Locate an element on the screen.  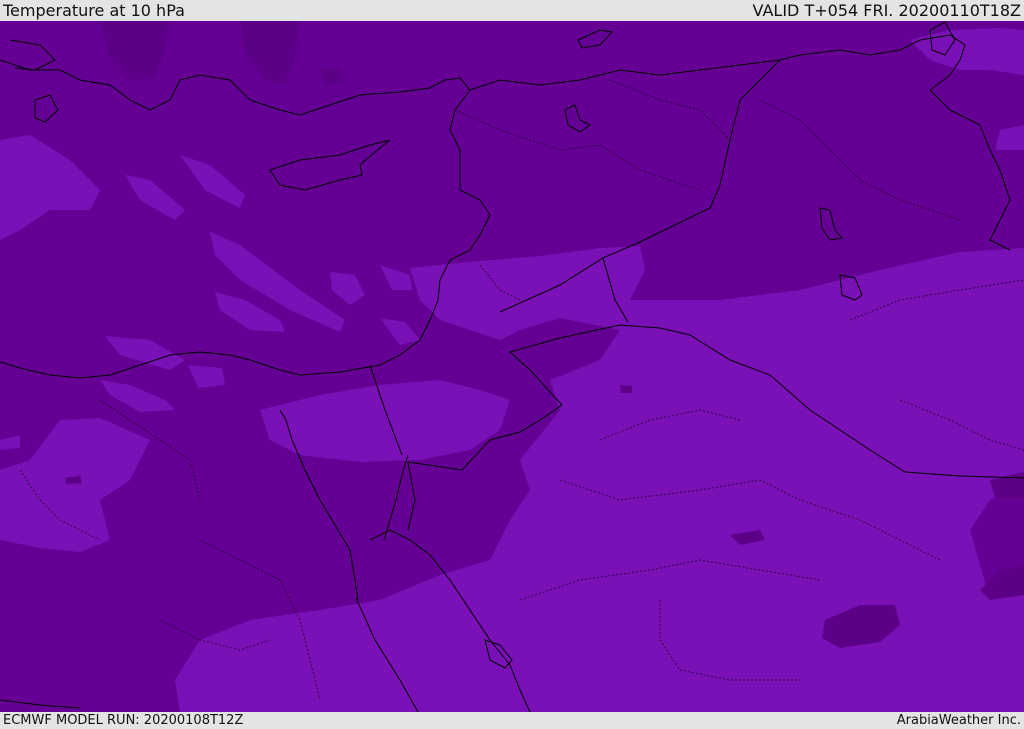
model-run: ECMWF MODEL RUN: 20200108T12Z is located at coordinates (123, 720).